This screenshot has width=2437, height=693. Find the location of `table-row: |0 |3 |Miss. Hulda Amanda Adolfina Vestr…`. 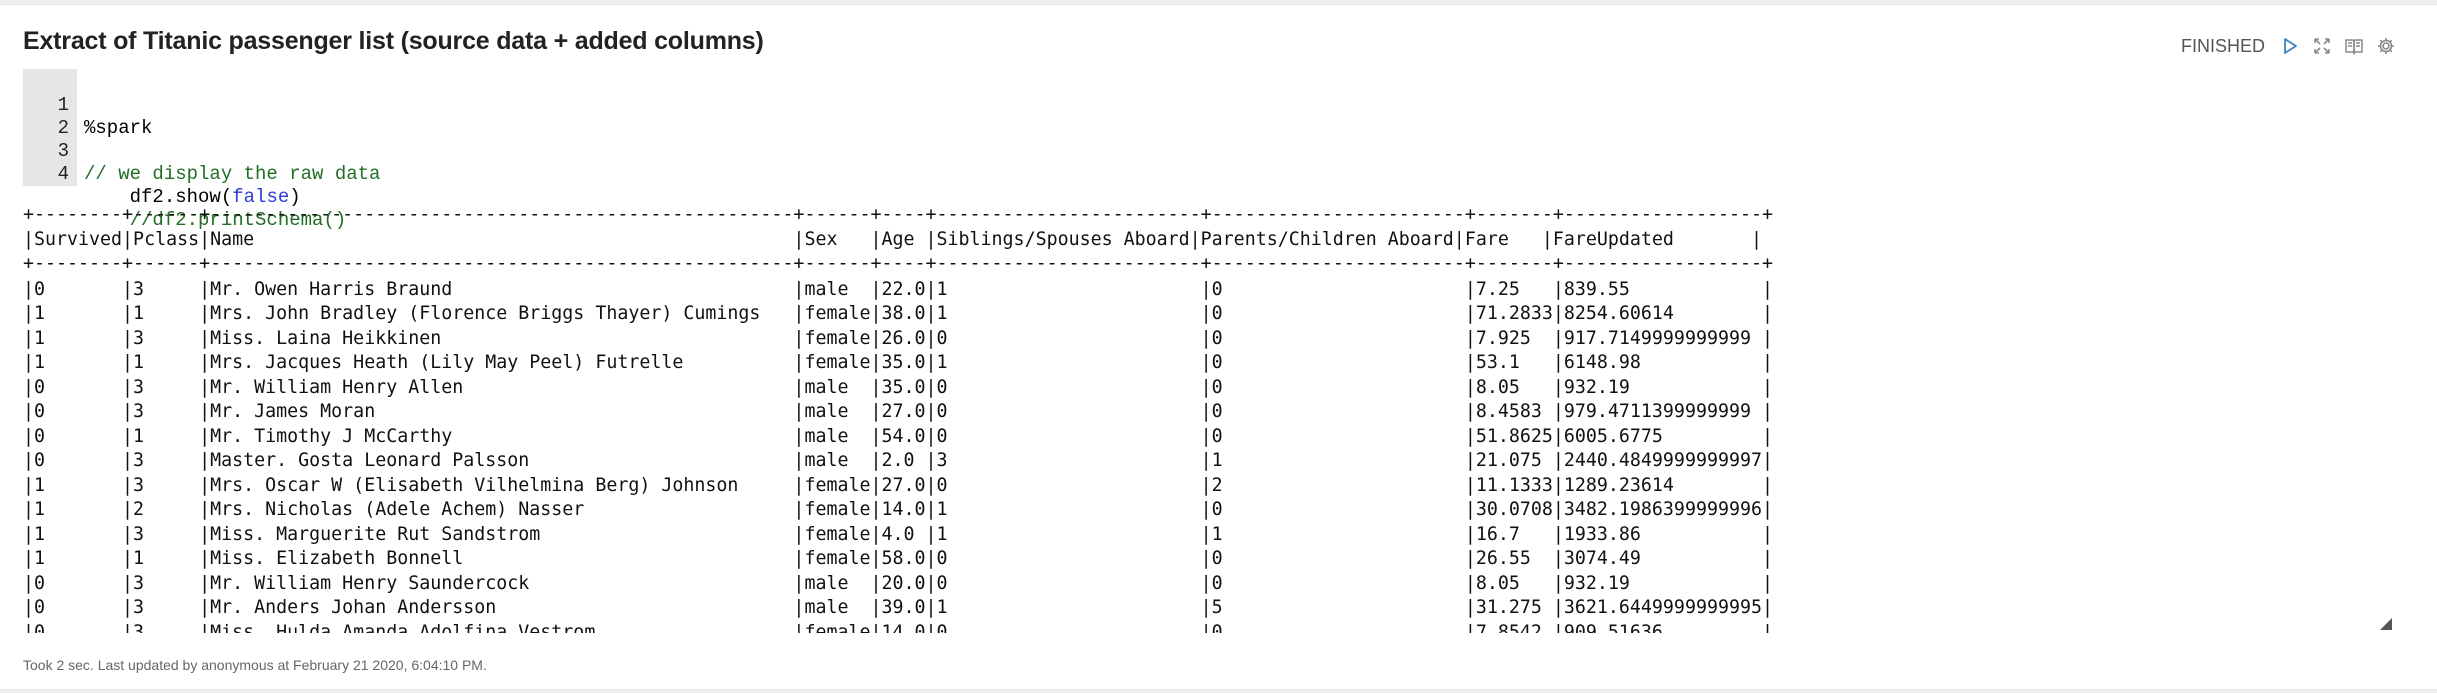

table-row: |0 |3 |Miss. Hulda Amanda Adolfina Vestr… is located at coordinates (898, 627).